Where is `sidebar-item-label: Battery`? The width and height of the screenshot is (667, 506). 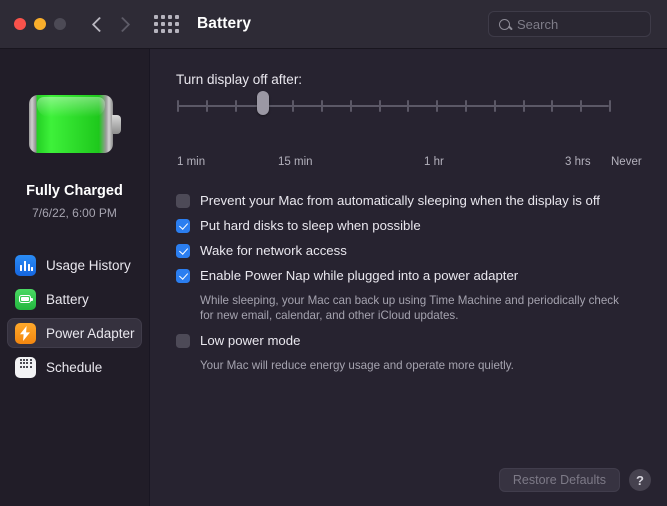
sidebar-item-label: Battery is located at coordinates (67, 299).